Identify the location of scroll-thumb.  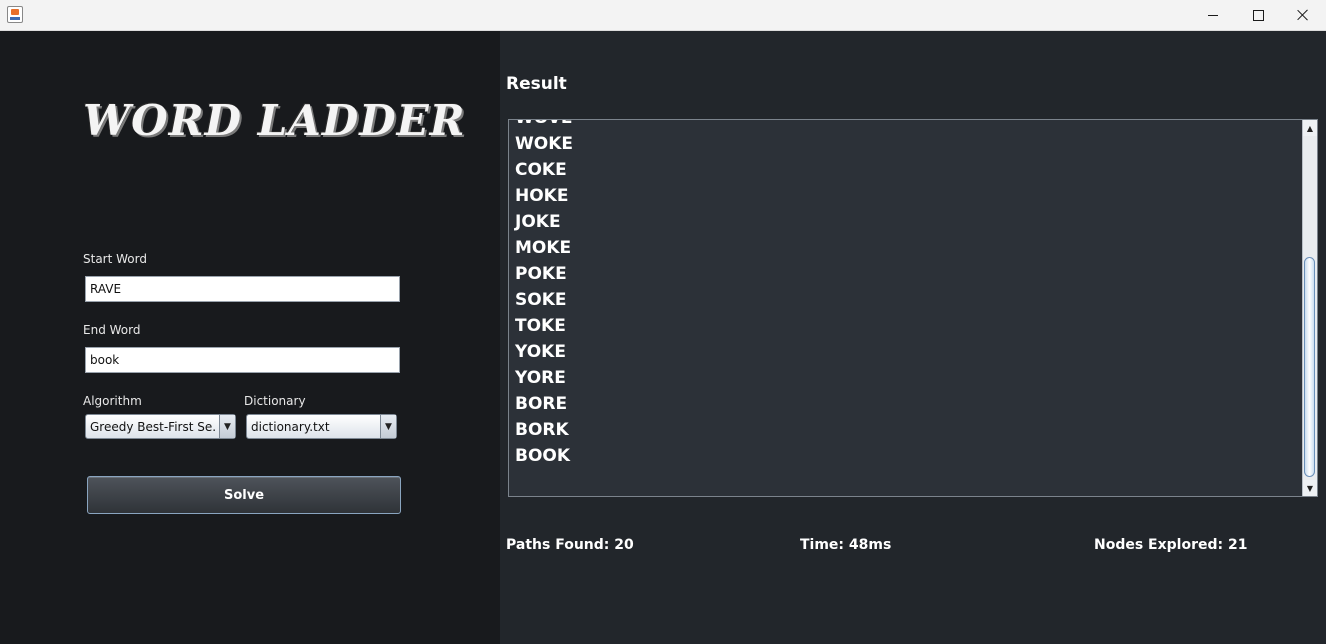
(1309, 367).